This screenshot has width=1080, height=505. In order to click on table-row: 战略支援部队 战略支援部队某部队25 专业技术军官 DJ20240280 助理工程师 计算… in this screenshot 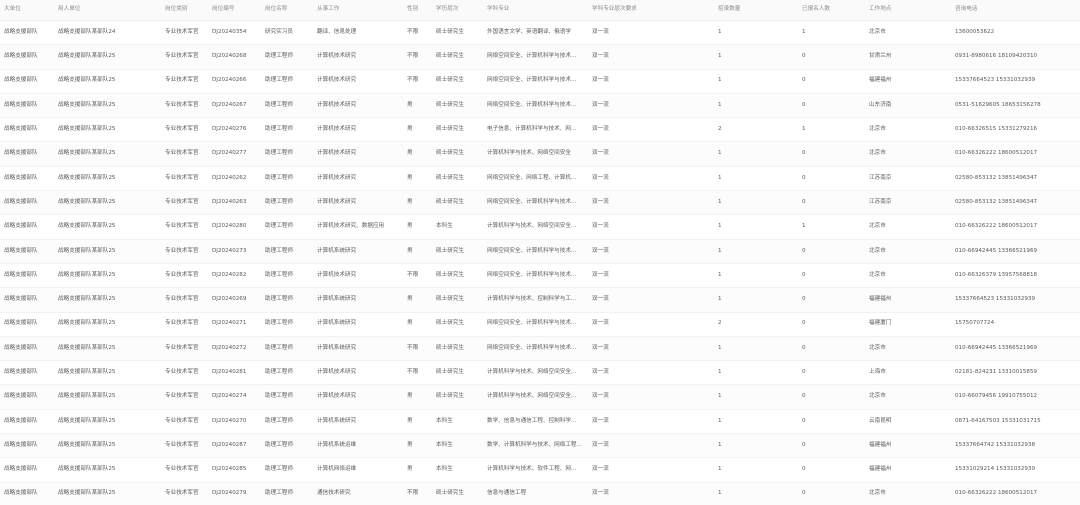, I will do `click(540, 227)`.